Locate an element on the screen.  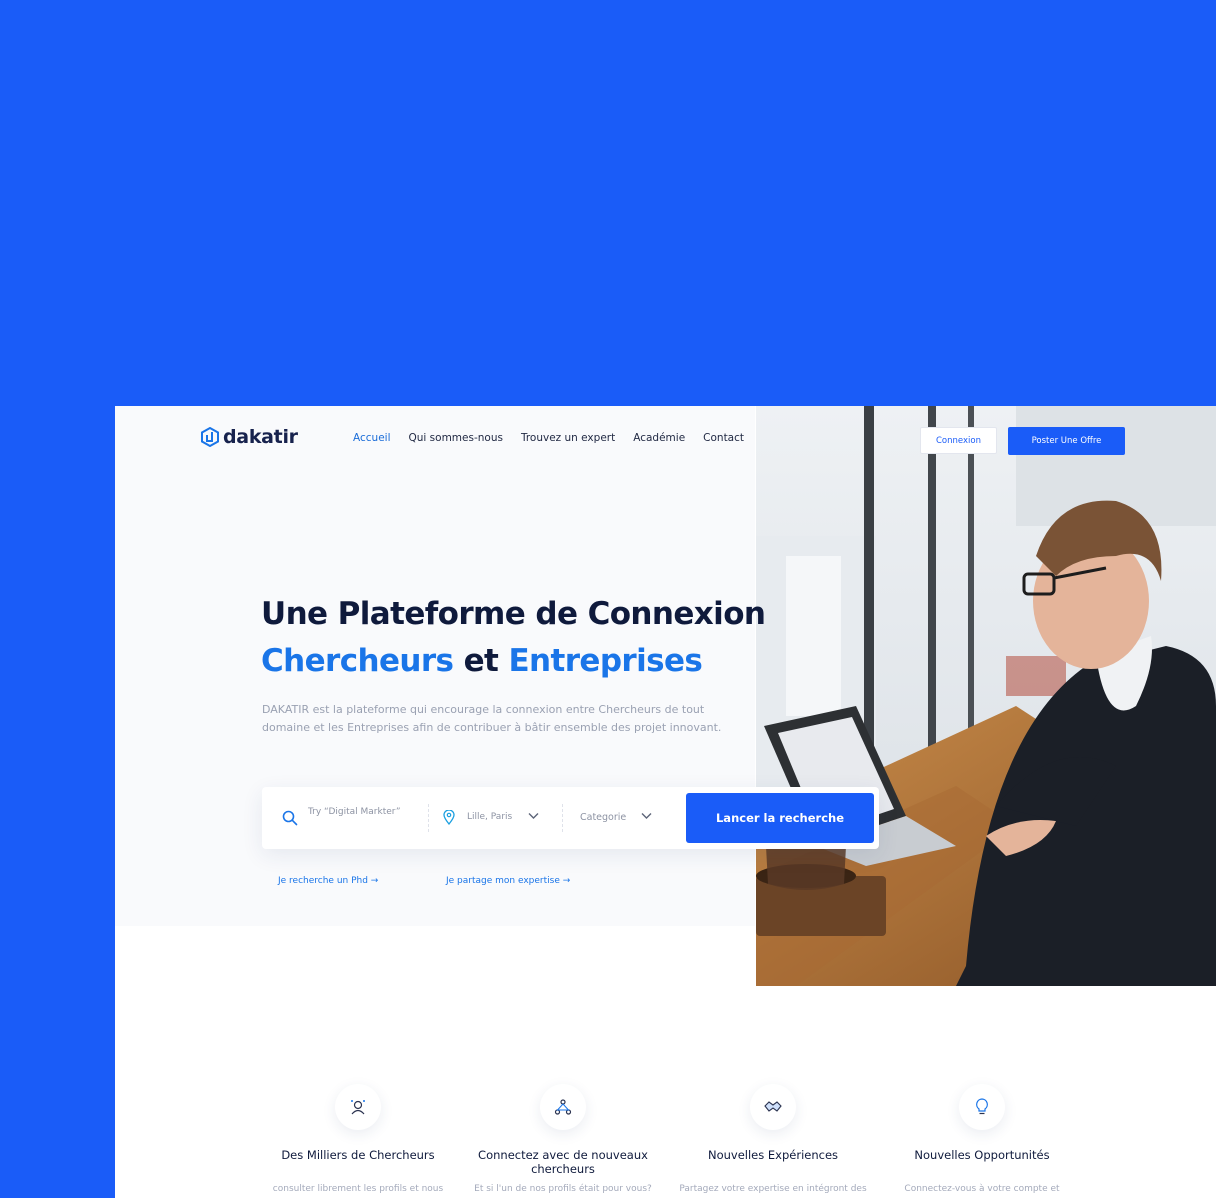
brand-name: dakatir is located at coordinates (260, 437).